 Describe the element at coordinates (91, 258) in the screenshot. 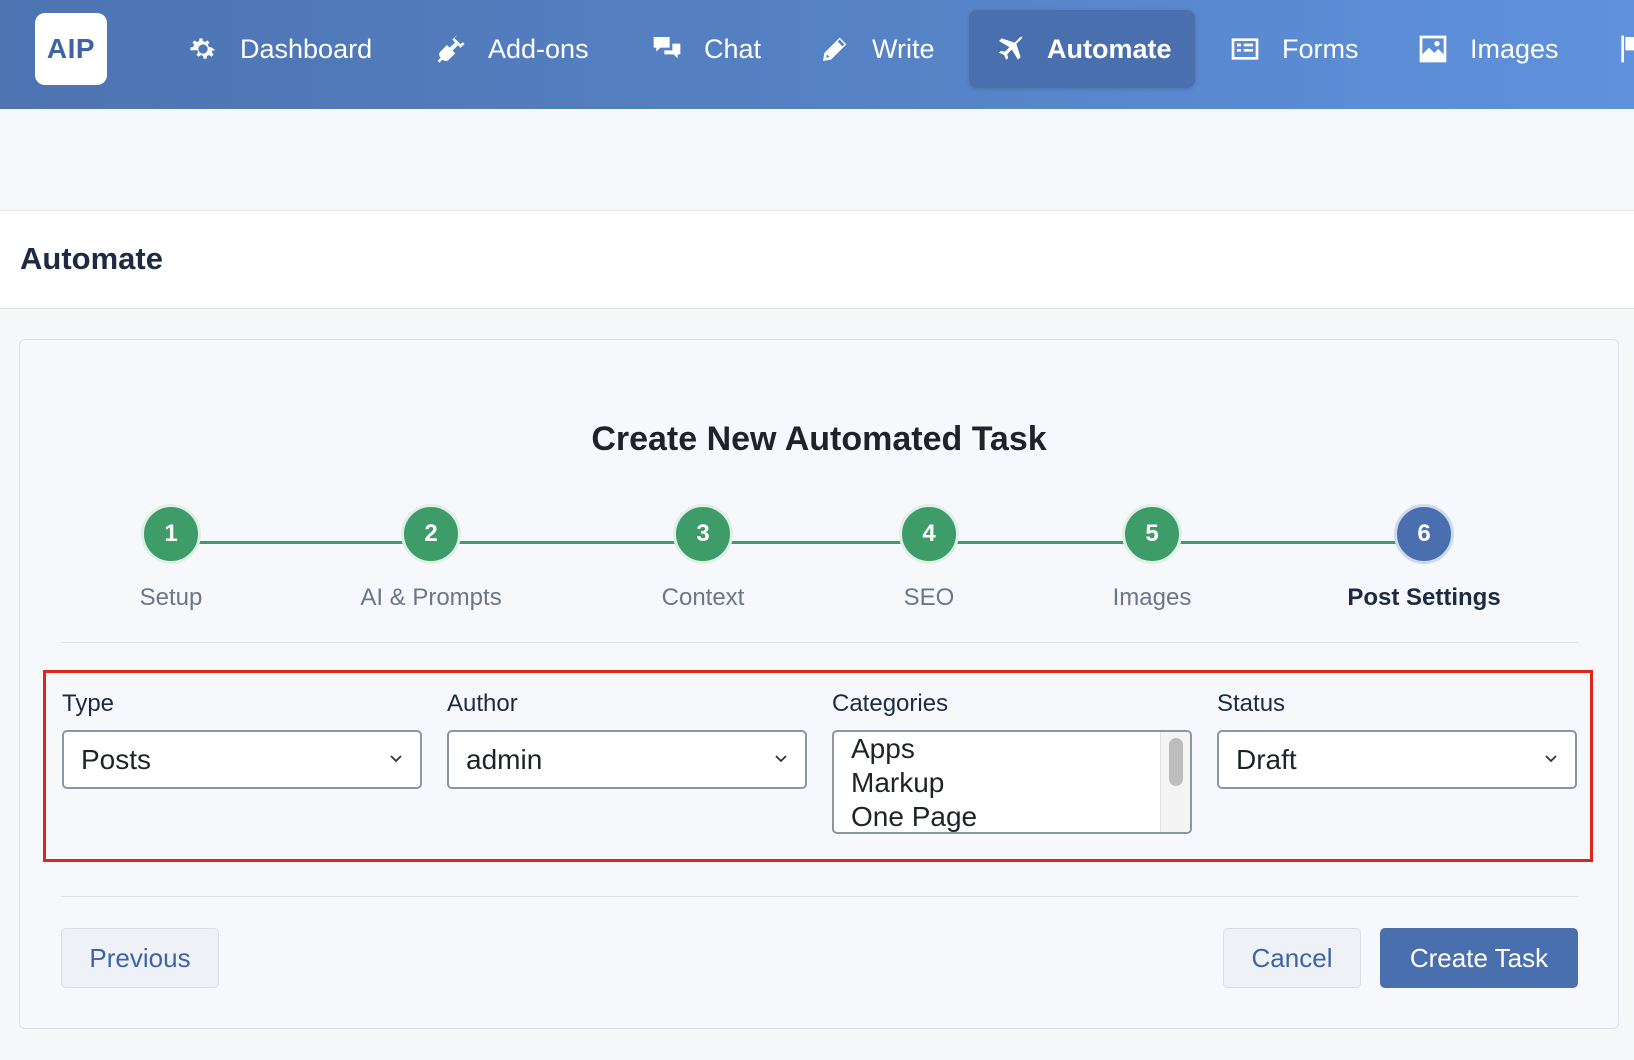

I see `page-title: Automate` at that location.